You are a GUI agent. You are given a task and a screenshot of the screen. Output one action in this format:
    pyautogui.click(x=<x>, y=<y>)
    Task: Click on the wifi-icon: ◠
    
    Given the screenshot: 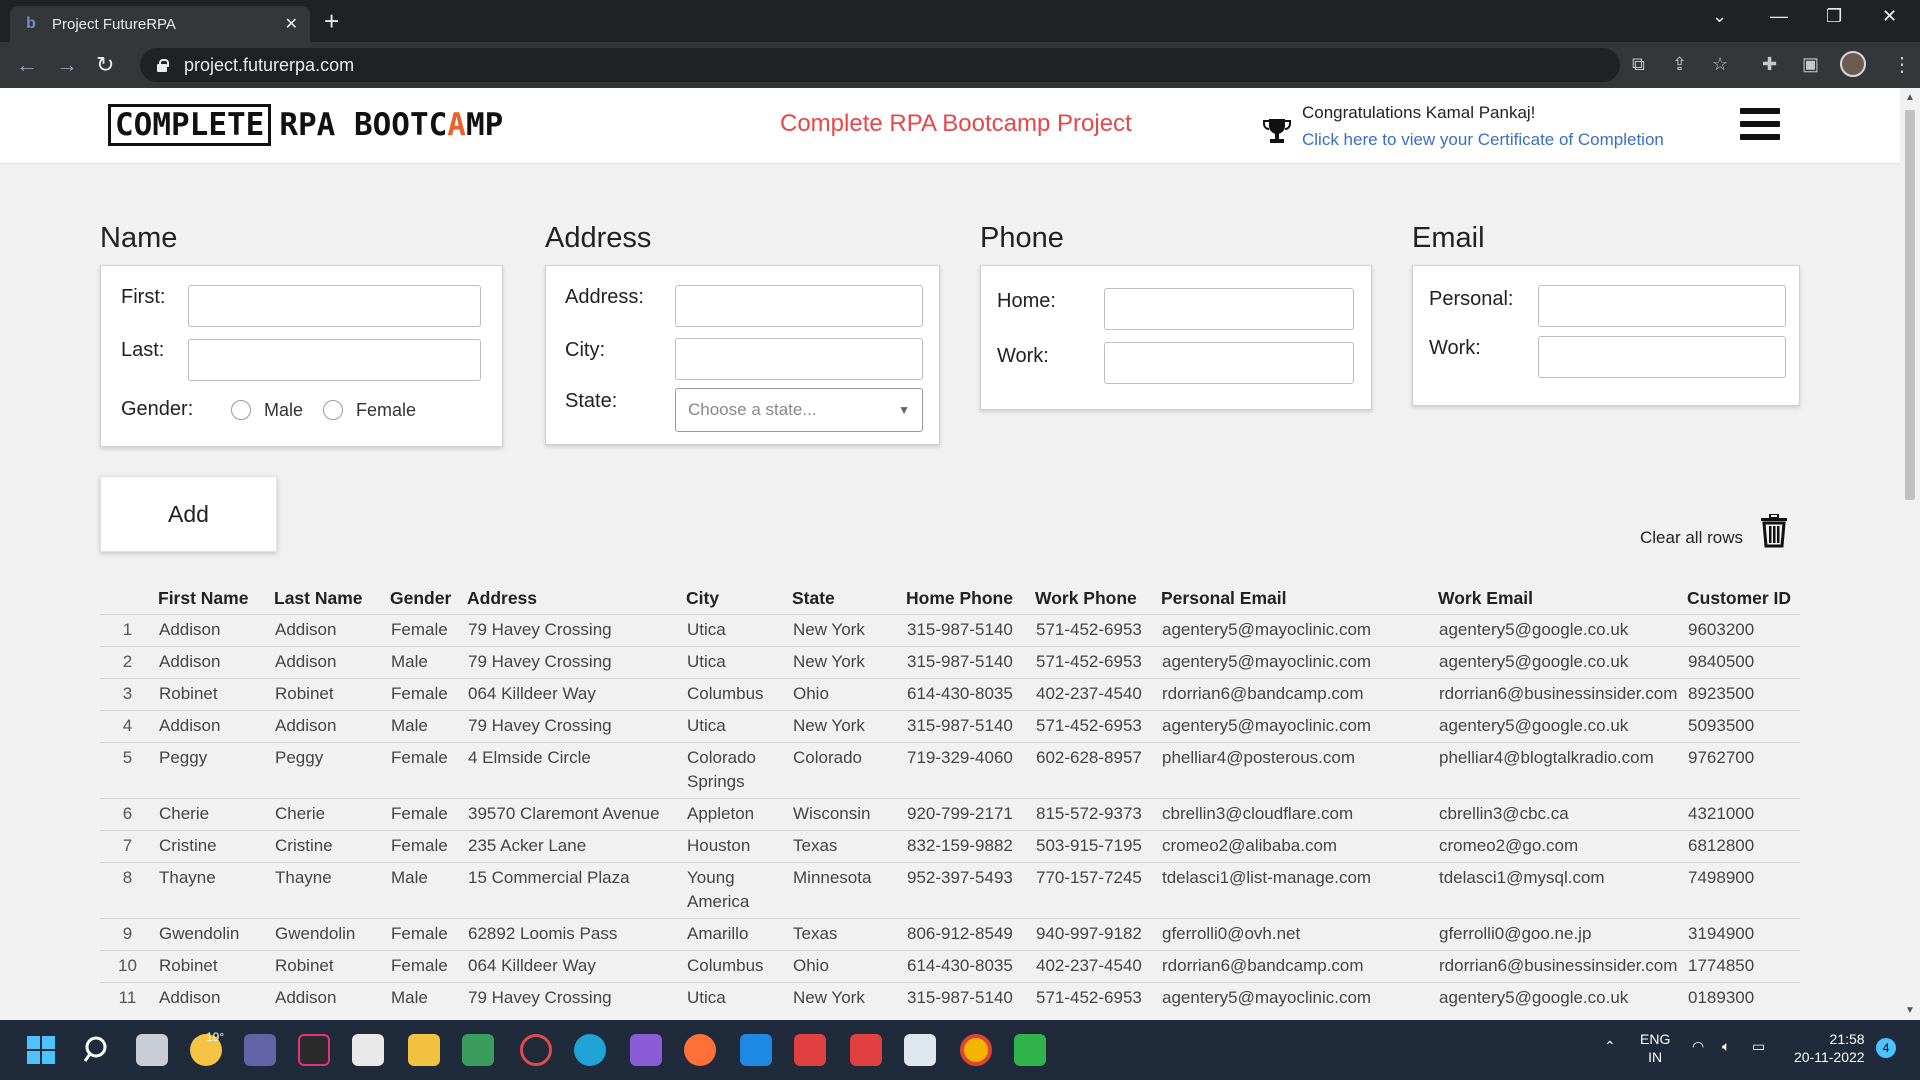 What is the action you would take?
    pyautogui.click(x=1698, y=1046)
    